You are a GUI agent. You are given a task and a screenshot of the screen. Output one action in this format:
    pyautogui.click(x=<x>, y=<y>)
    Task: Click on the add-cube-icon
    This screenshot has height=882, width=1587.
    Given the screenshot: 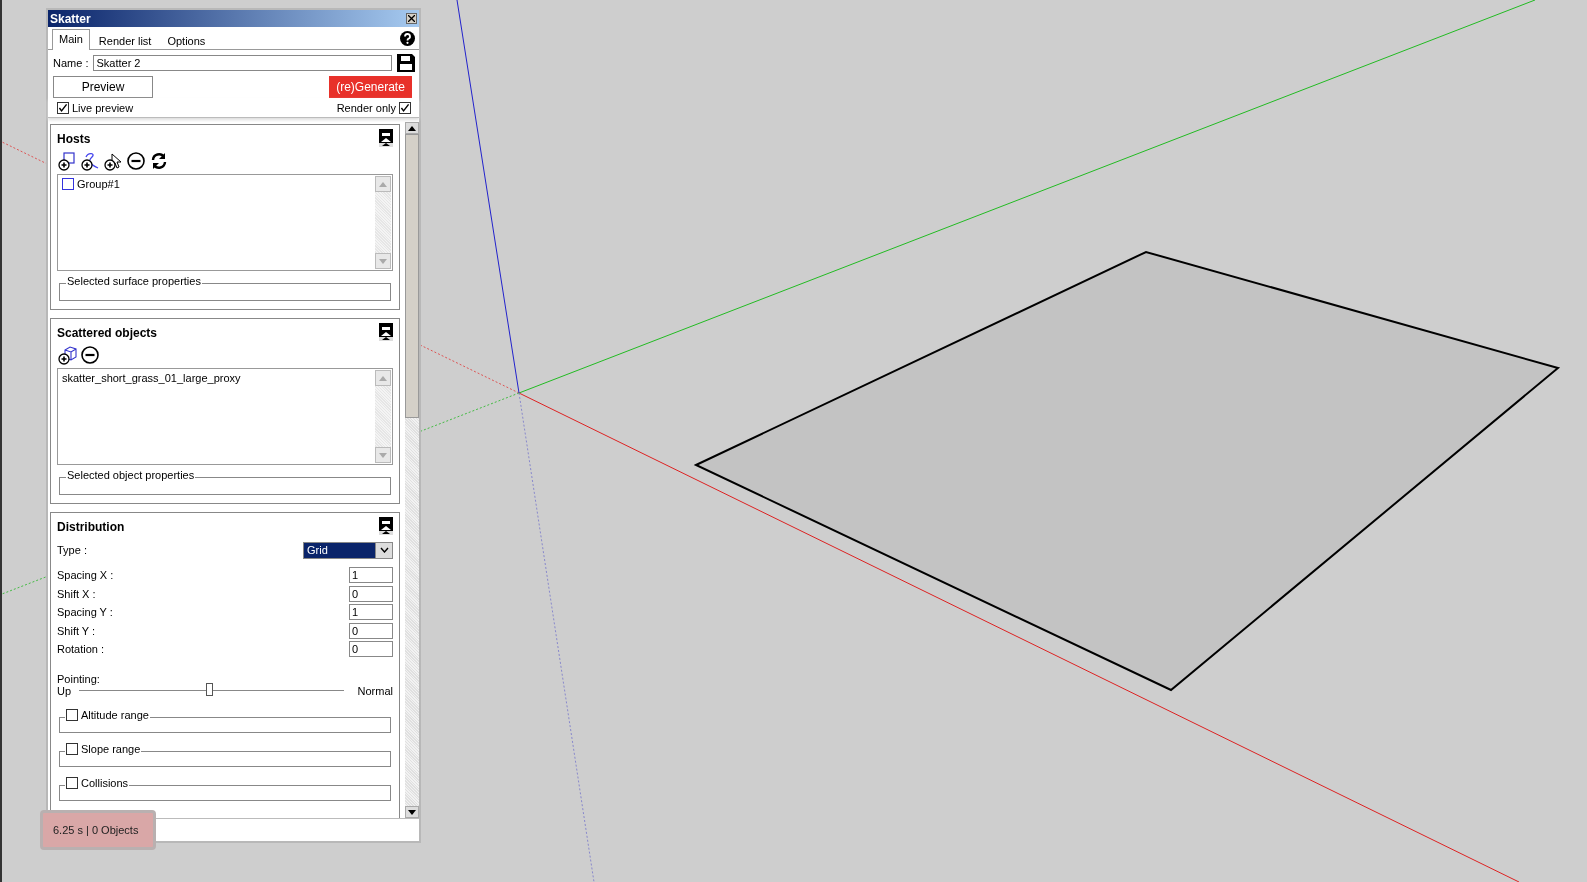 What is the action you would take?
    pyautogui.click(x=67, y=355)
    